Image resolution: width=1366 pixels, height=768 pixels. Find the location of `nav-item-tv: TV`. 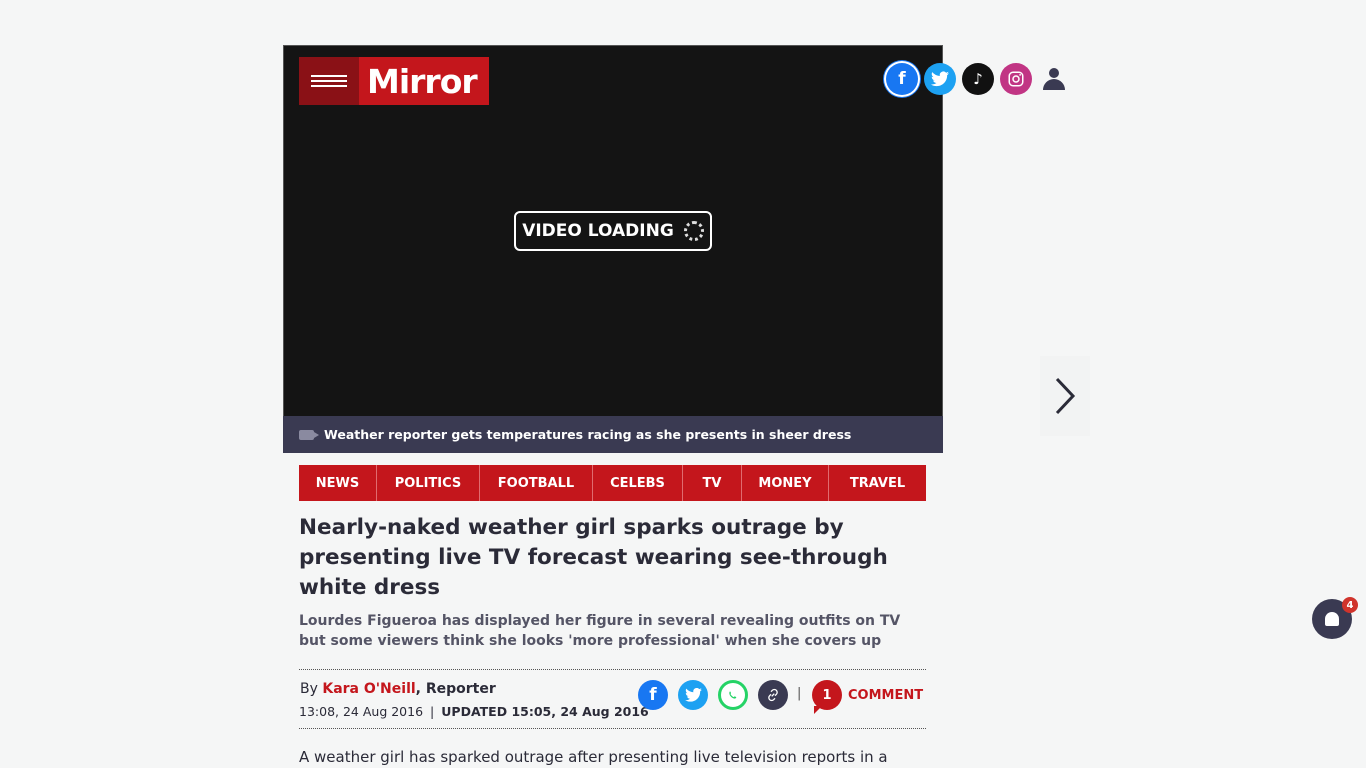

nav-item-tv: TV is located at coordinates (712, 483).